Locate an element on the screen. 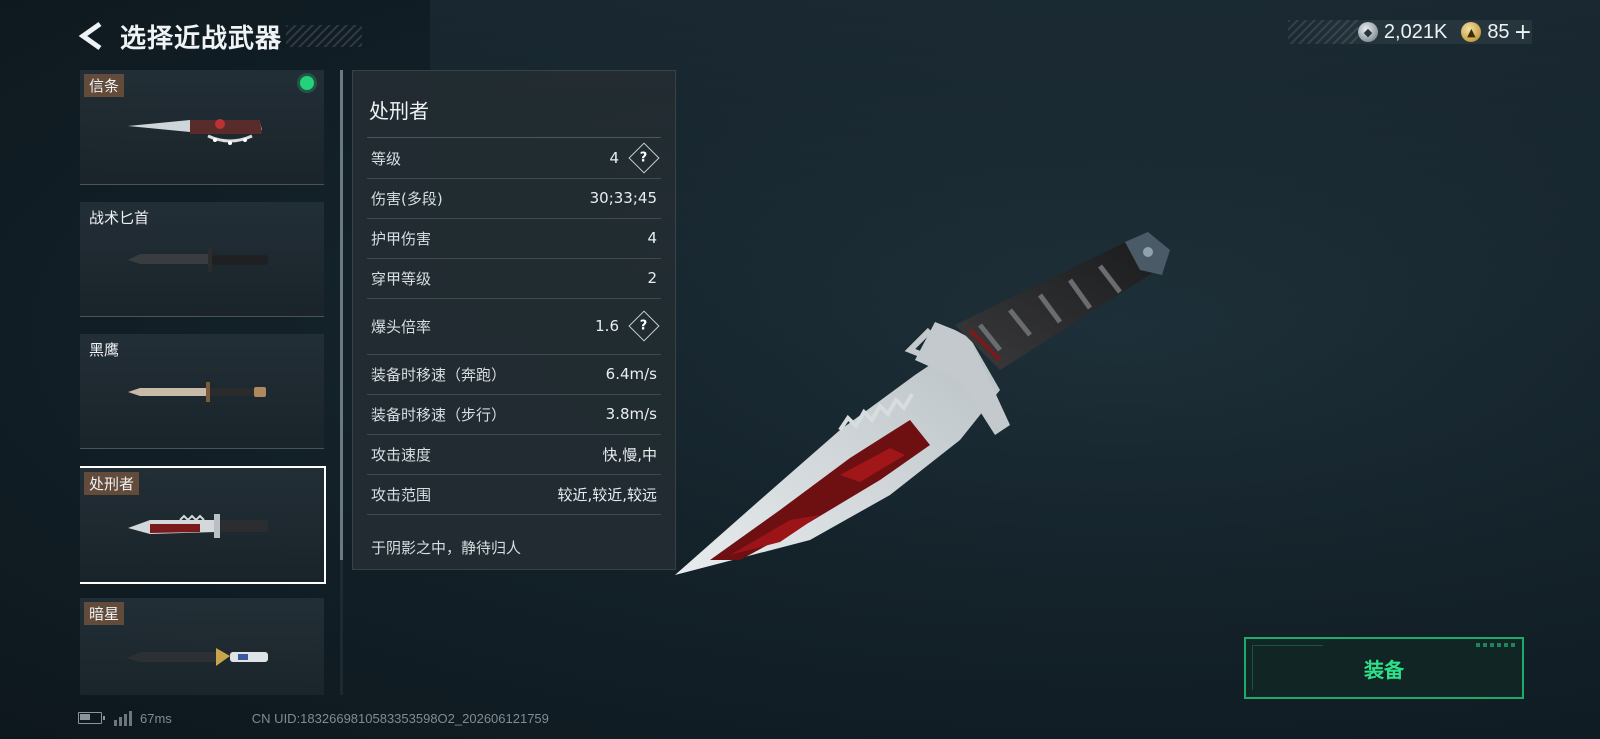 The height and width of the screenshot is (739, 1600). stat-row: 装备时移速（步行） 3.8m/s is located at coordinates (514, 414).